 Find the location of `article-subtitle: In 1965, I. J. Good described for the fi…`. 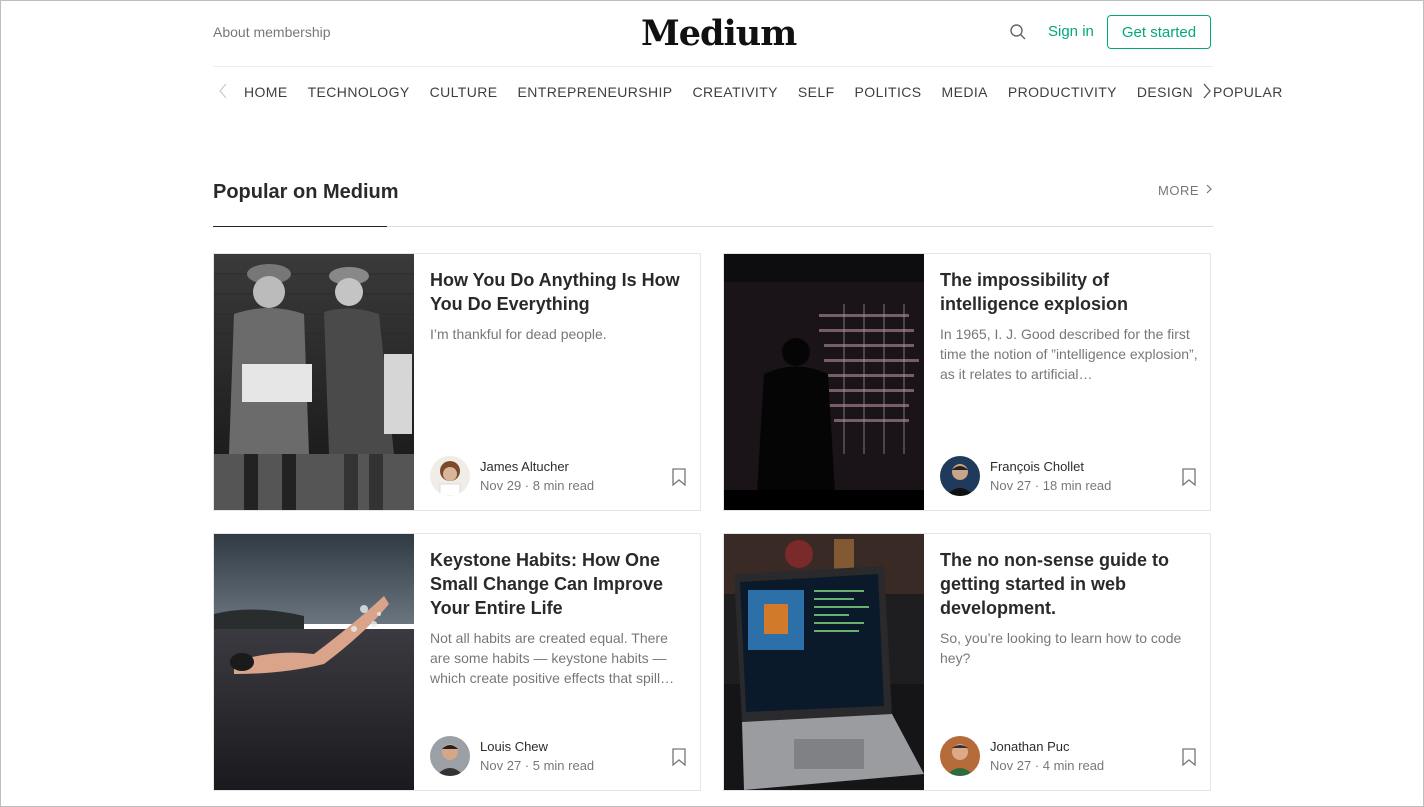

article-subtitle: In 1965, I. J. Good described for the fi… is located at coordinates (1069, 354).